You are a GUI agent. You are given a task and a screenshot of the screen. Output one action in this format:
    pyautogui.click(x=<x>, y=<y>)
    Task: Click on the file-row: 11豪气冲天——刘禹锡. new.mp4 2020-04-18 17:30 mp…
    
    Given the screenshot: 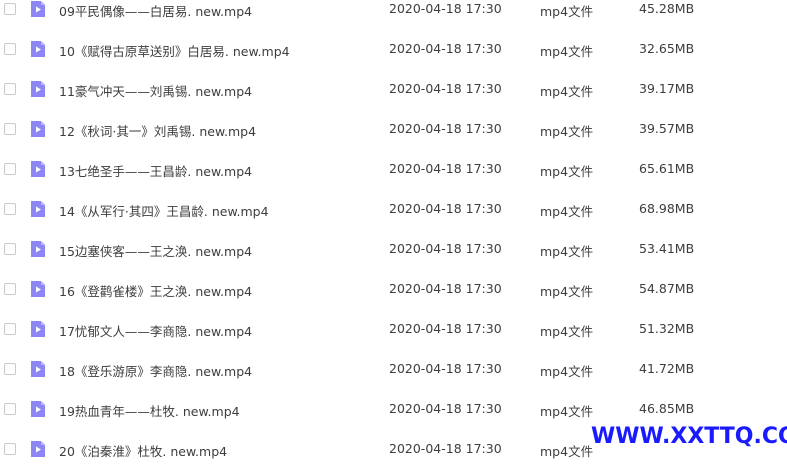 What is the action you would take?
    pyautogui.click(x=393, y=89)
    